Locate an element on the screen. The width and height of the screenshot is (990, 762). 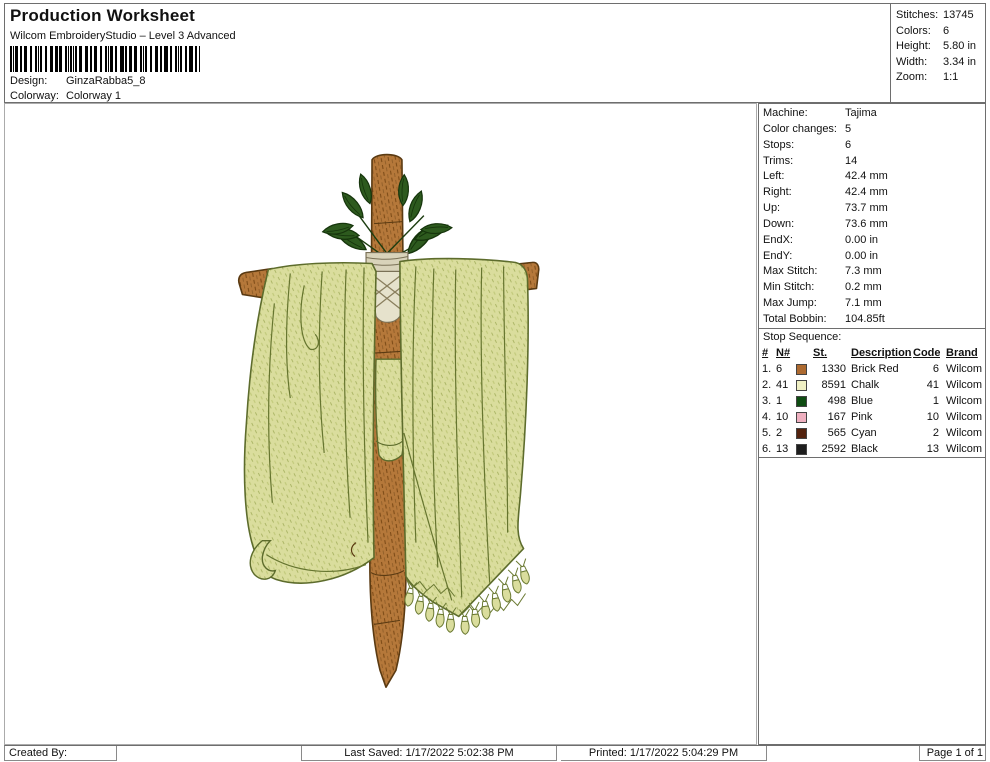
info-row-min-stitch: Min Stitch: 0.2 mm is located at coordinates (822, 287).